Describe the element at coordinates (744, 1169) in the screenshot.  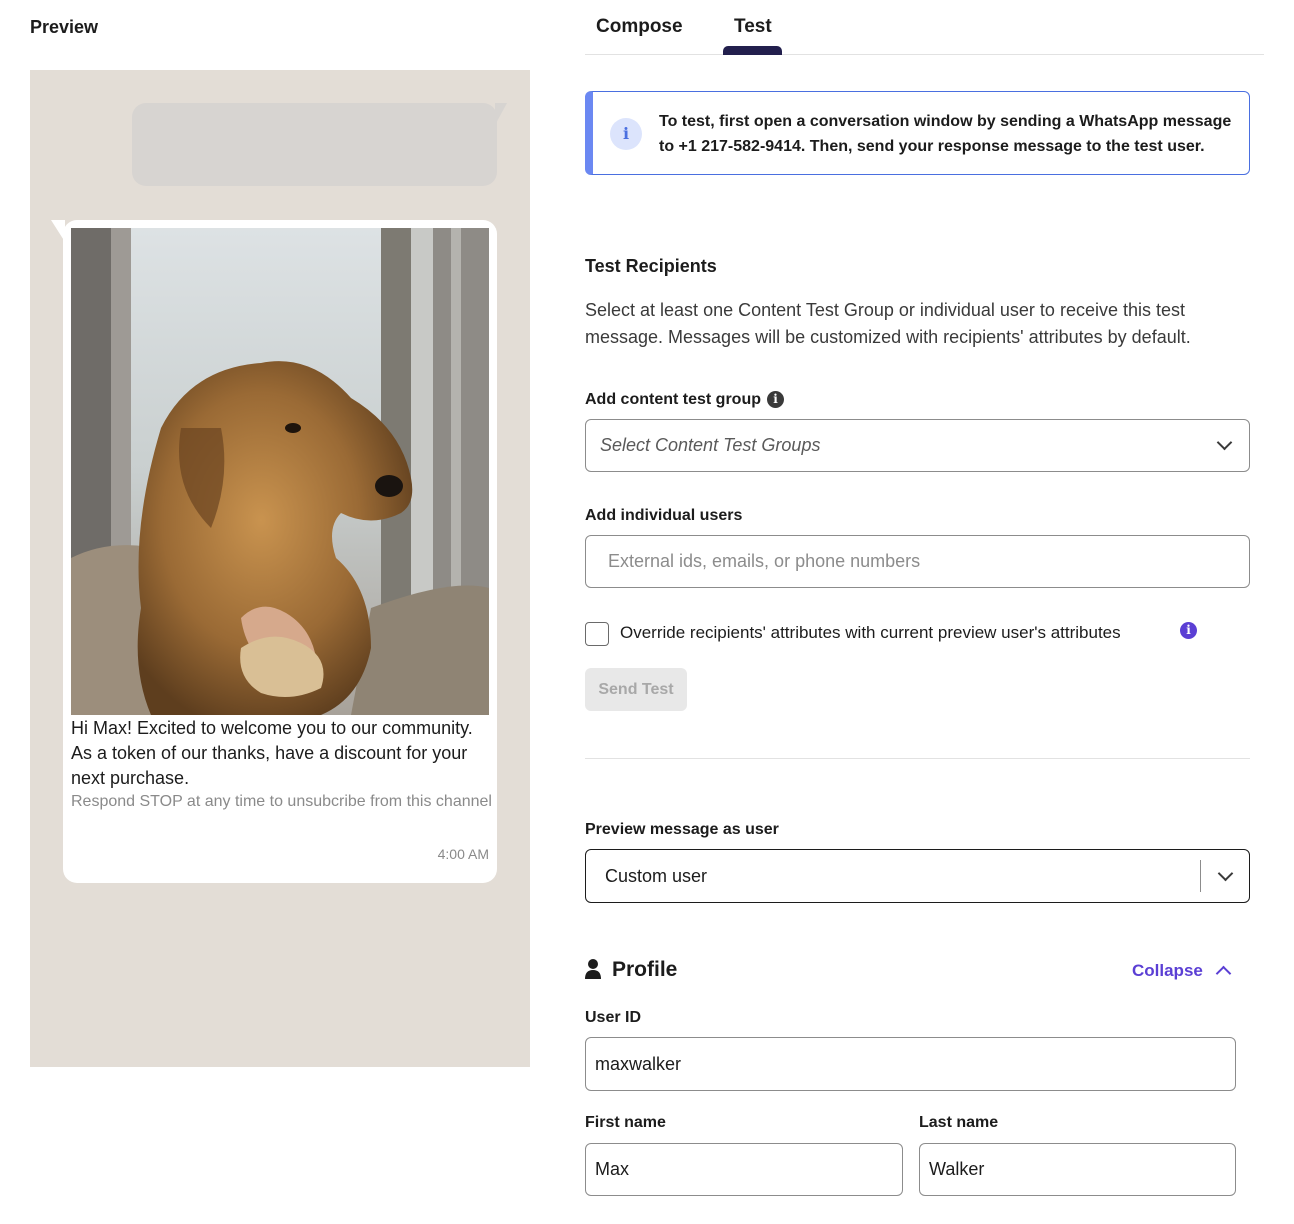
I see `first-name-input` at that location.